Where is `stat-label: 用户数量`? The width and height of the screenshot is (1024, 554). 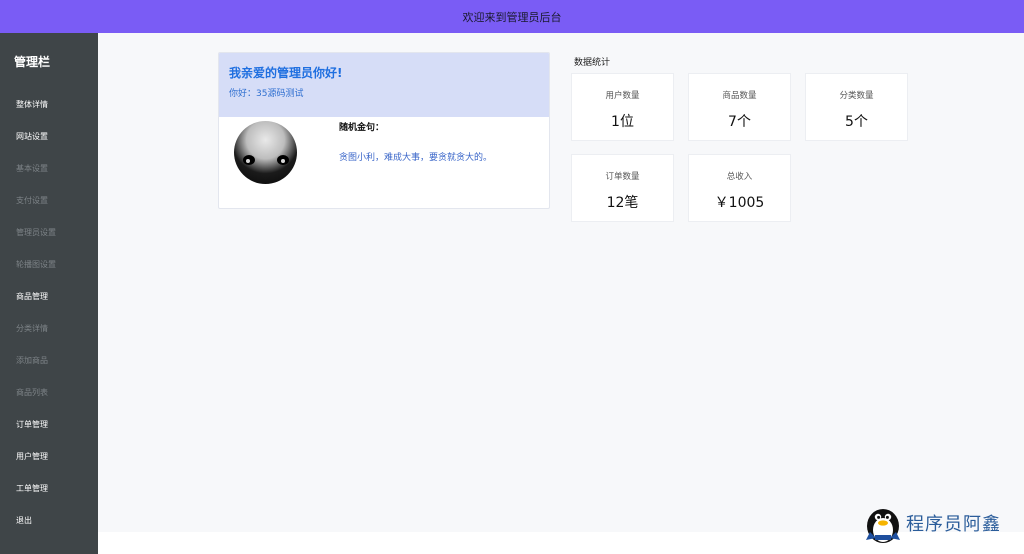 stat-label: 用户数量 is located at coordinates (622, 96).